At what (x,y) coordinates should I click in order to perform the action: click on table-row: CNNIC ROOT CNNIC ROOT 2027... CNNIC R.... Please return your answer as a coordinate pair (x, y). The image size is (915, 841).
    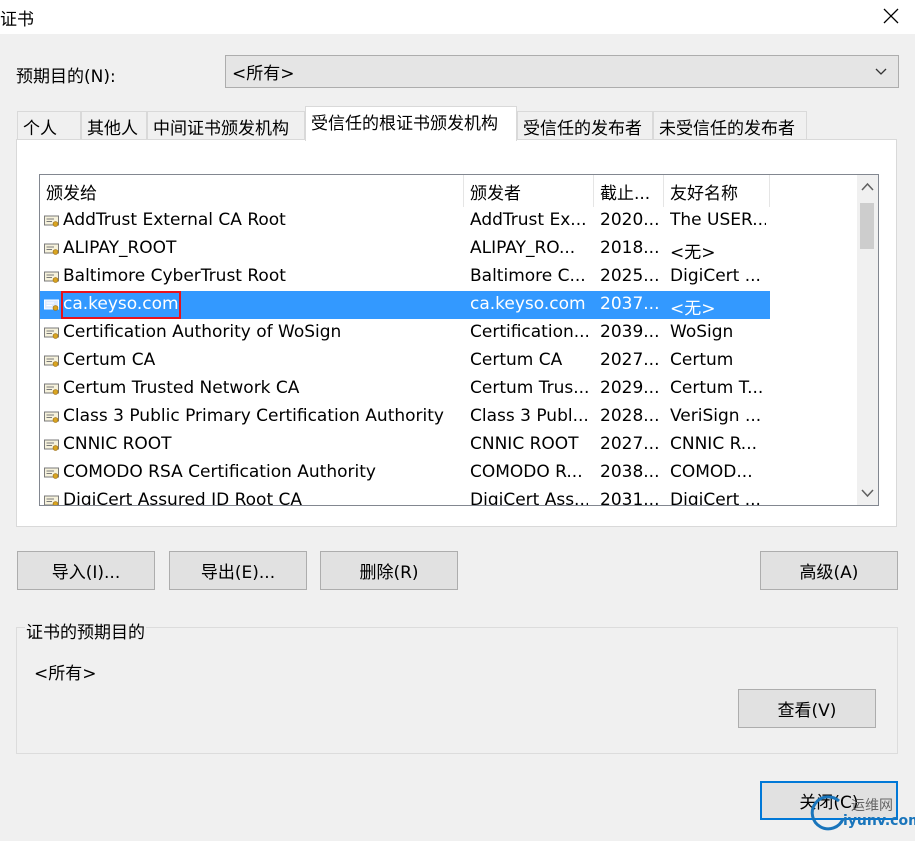
    Looking at the image, I should click on (405, 445).